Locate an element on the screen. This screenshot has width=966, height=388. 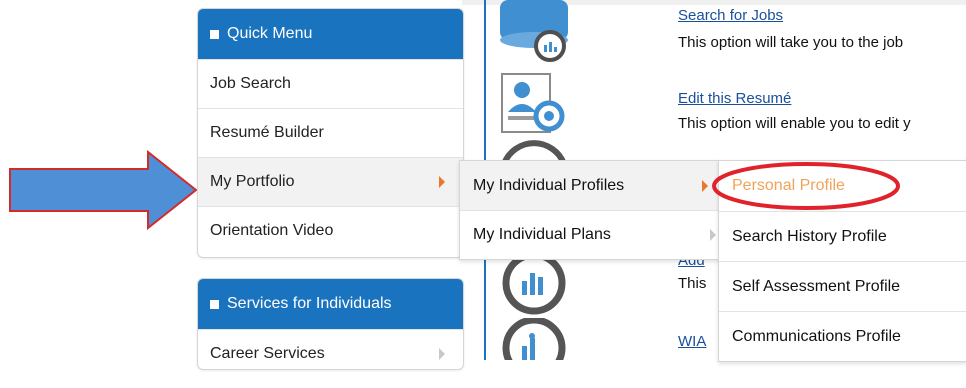
menu-item-label: Resumé Builder is located at coordinates (267, 132).